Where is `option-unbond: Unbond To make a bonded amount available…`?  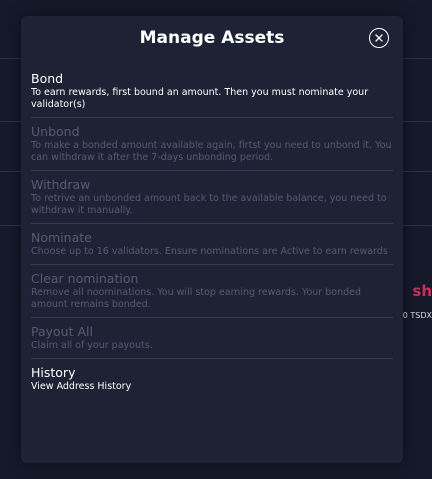 option-unbond: Unbond To make a bonded amount available… is located at coordinates (212, 147).